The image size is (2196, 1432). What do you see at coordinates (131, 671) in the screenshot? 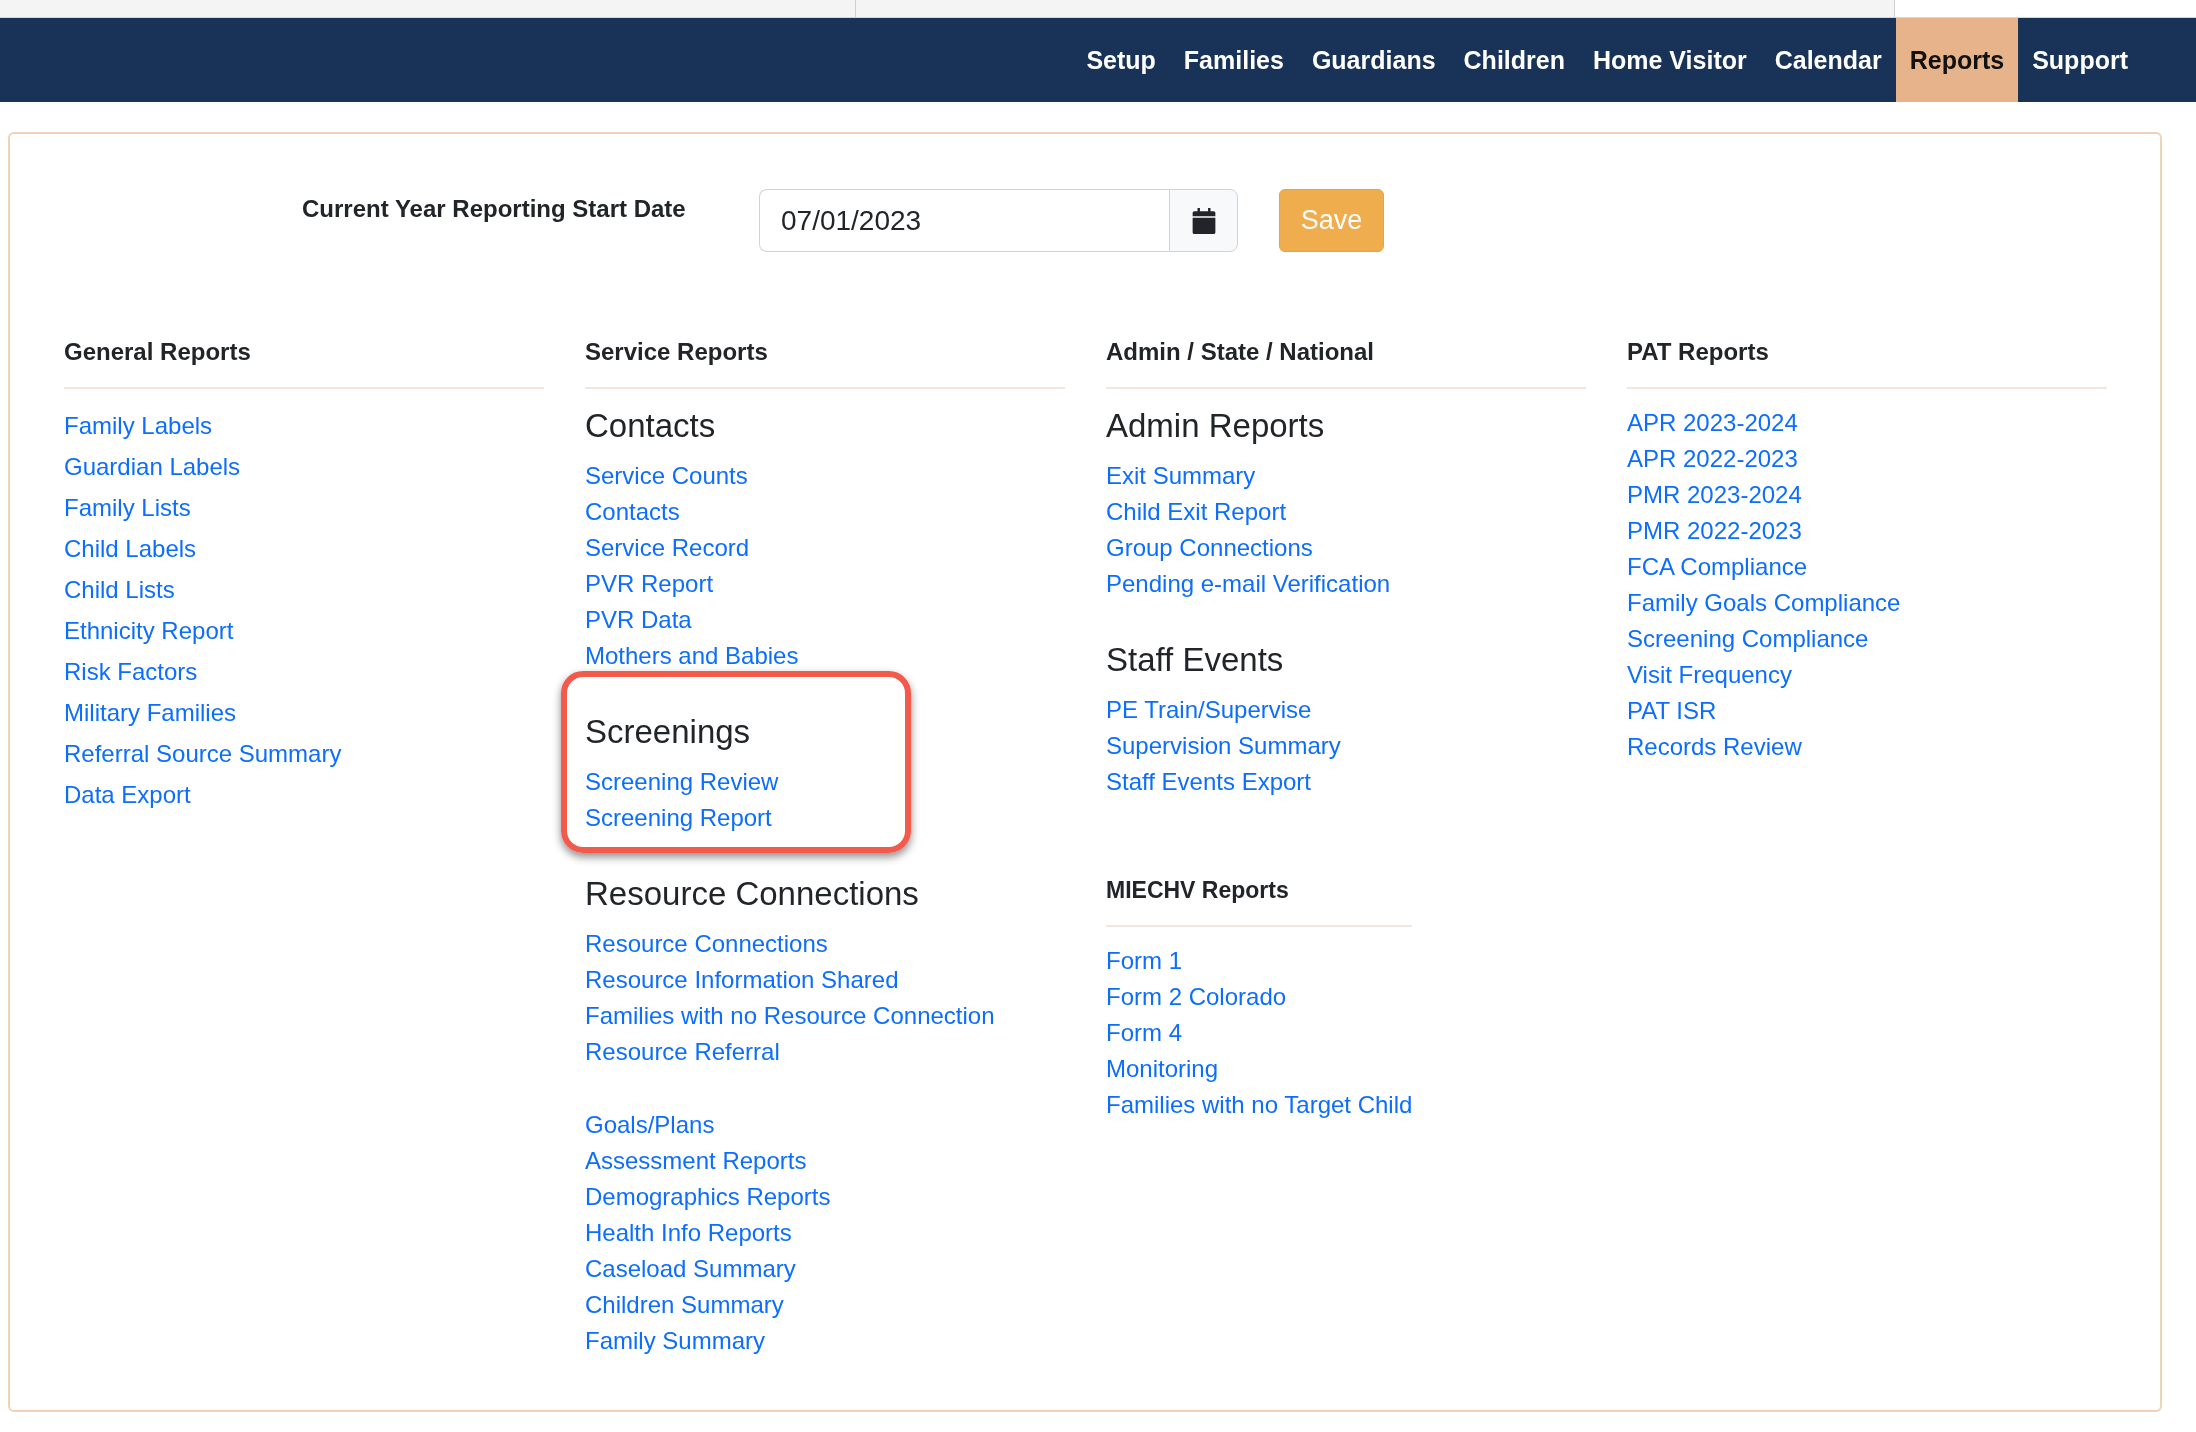
I see `report-link: Risk Factors` at bounding box center [131, 671].